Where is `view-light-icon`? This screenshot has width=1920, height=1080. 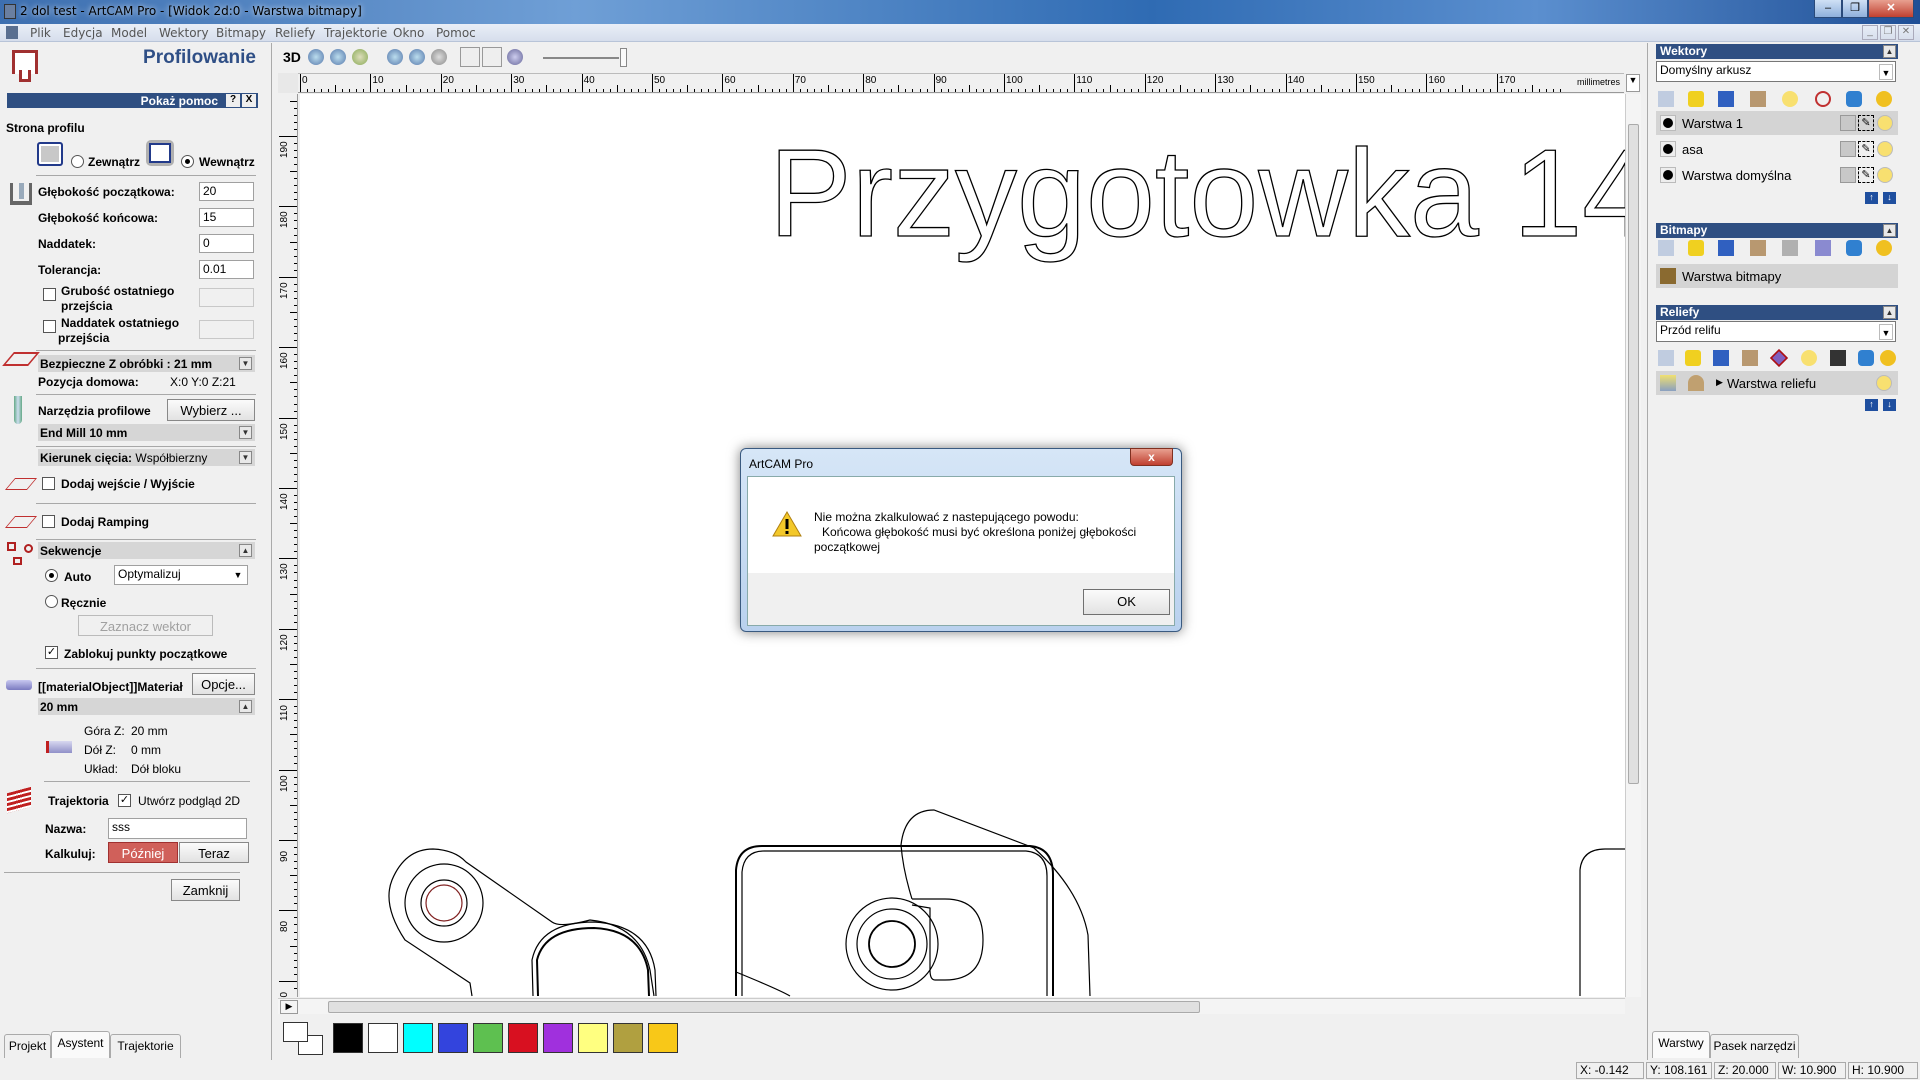 view-light-icon is located at coordinates (515, 57).